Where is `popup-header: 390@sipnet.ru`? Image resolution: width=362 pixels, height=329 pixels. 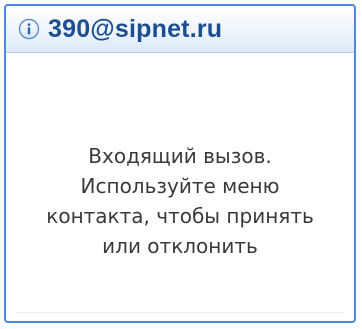
popup-header: 390@sipnet.ru is located at coordinates (180, 29).